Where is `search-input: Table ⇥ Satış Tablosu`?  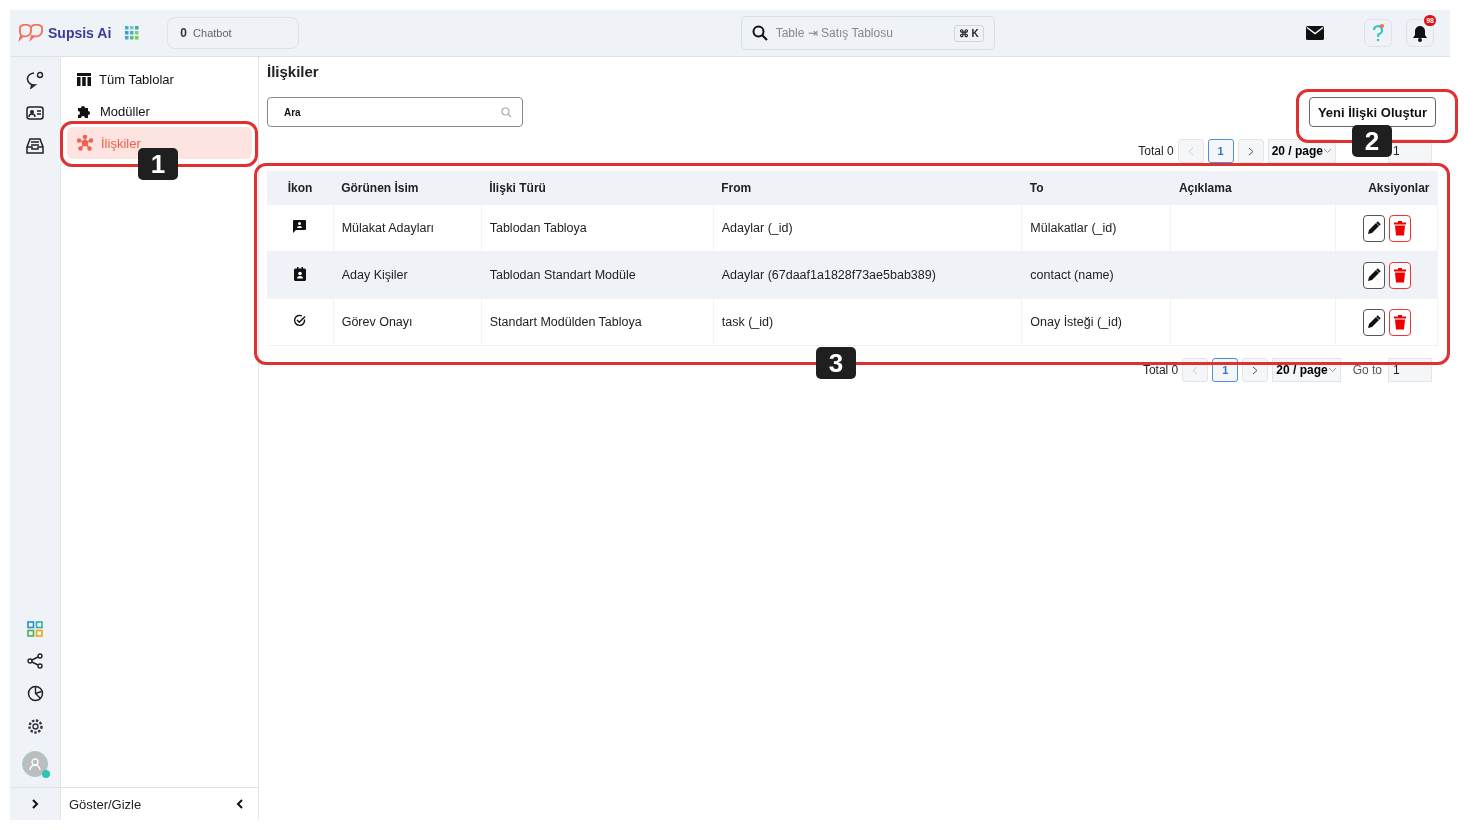 search-input: Table ⇥ Satış Tablosu is located at coordinates (860, 33).